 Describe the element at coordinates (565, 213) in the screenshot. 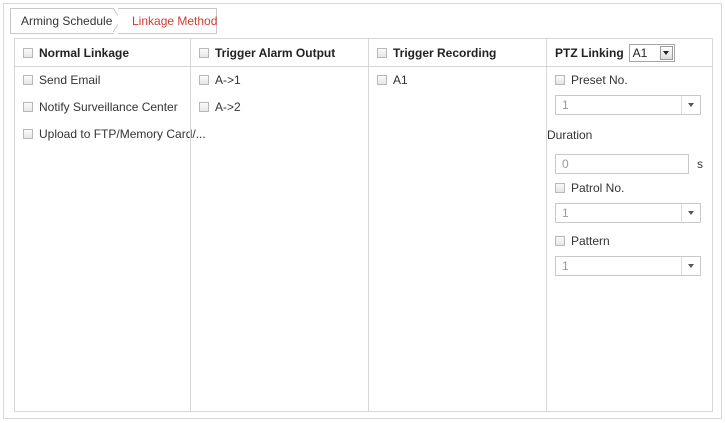

I see `patrol-number-value: 1` at that location.